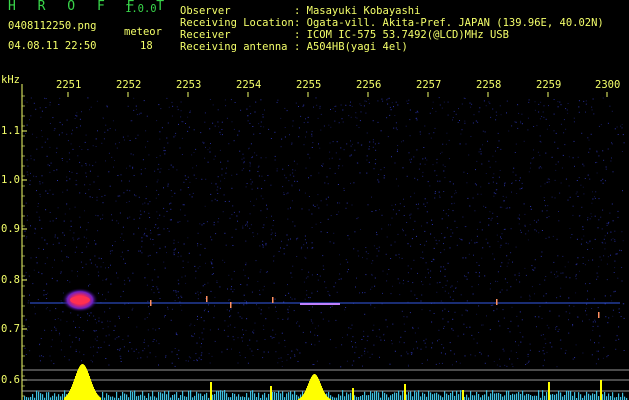 The image size is (629, 400). Describe the element at coordinates (207, 299) in the screenshot. I see `signal-blip` at that location.